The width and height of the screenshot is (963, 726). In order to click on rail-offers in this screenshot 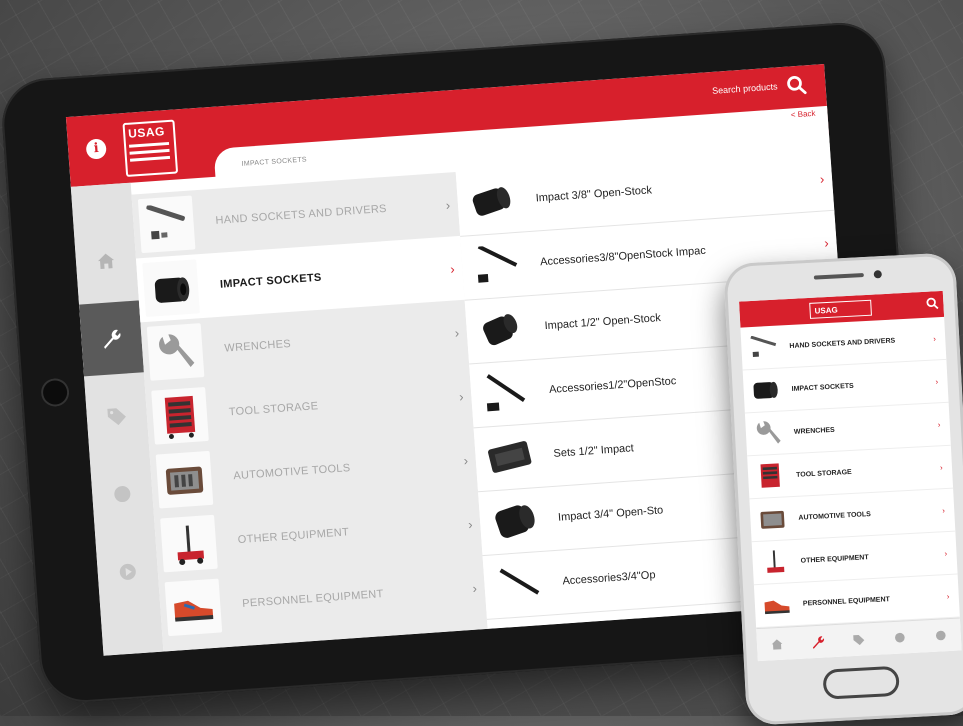, I will do `click(116, 416)`.